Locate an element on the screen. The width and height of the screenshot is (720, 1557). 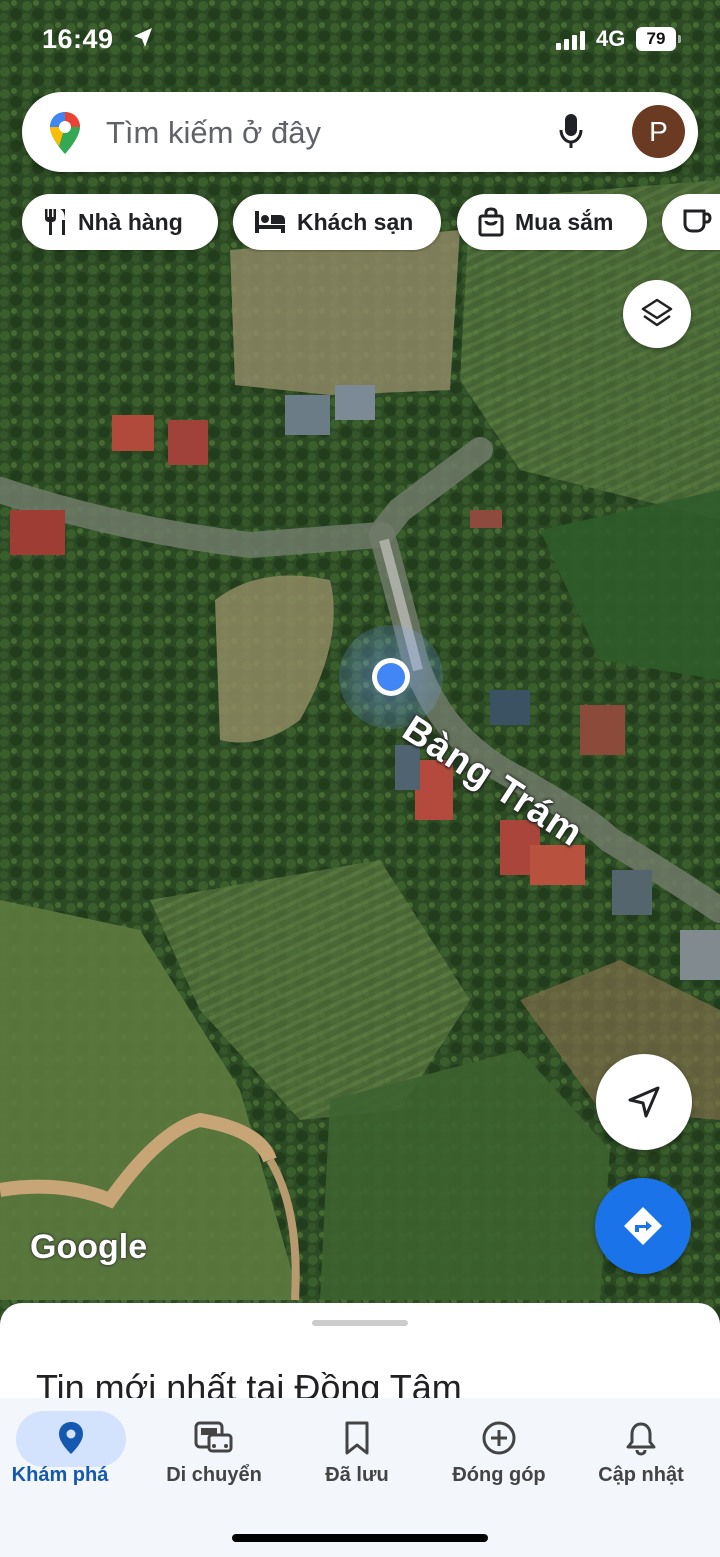
restaurant-icon is located at coordinates (55, 222).